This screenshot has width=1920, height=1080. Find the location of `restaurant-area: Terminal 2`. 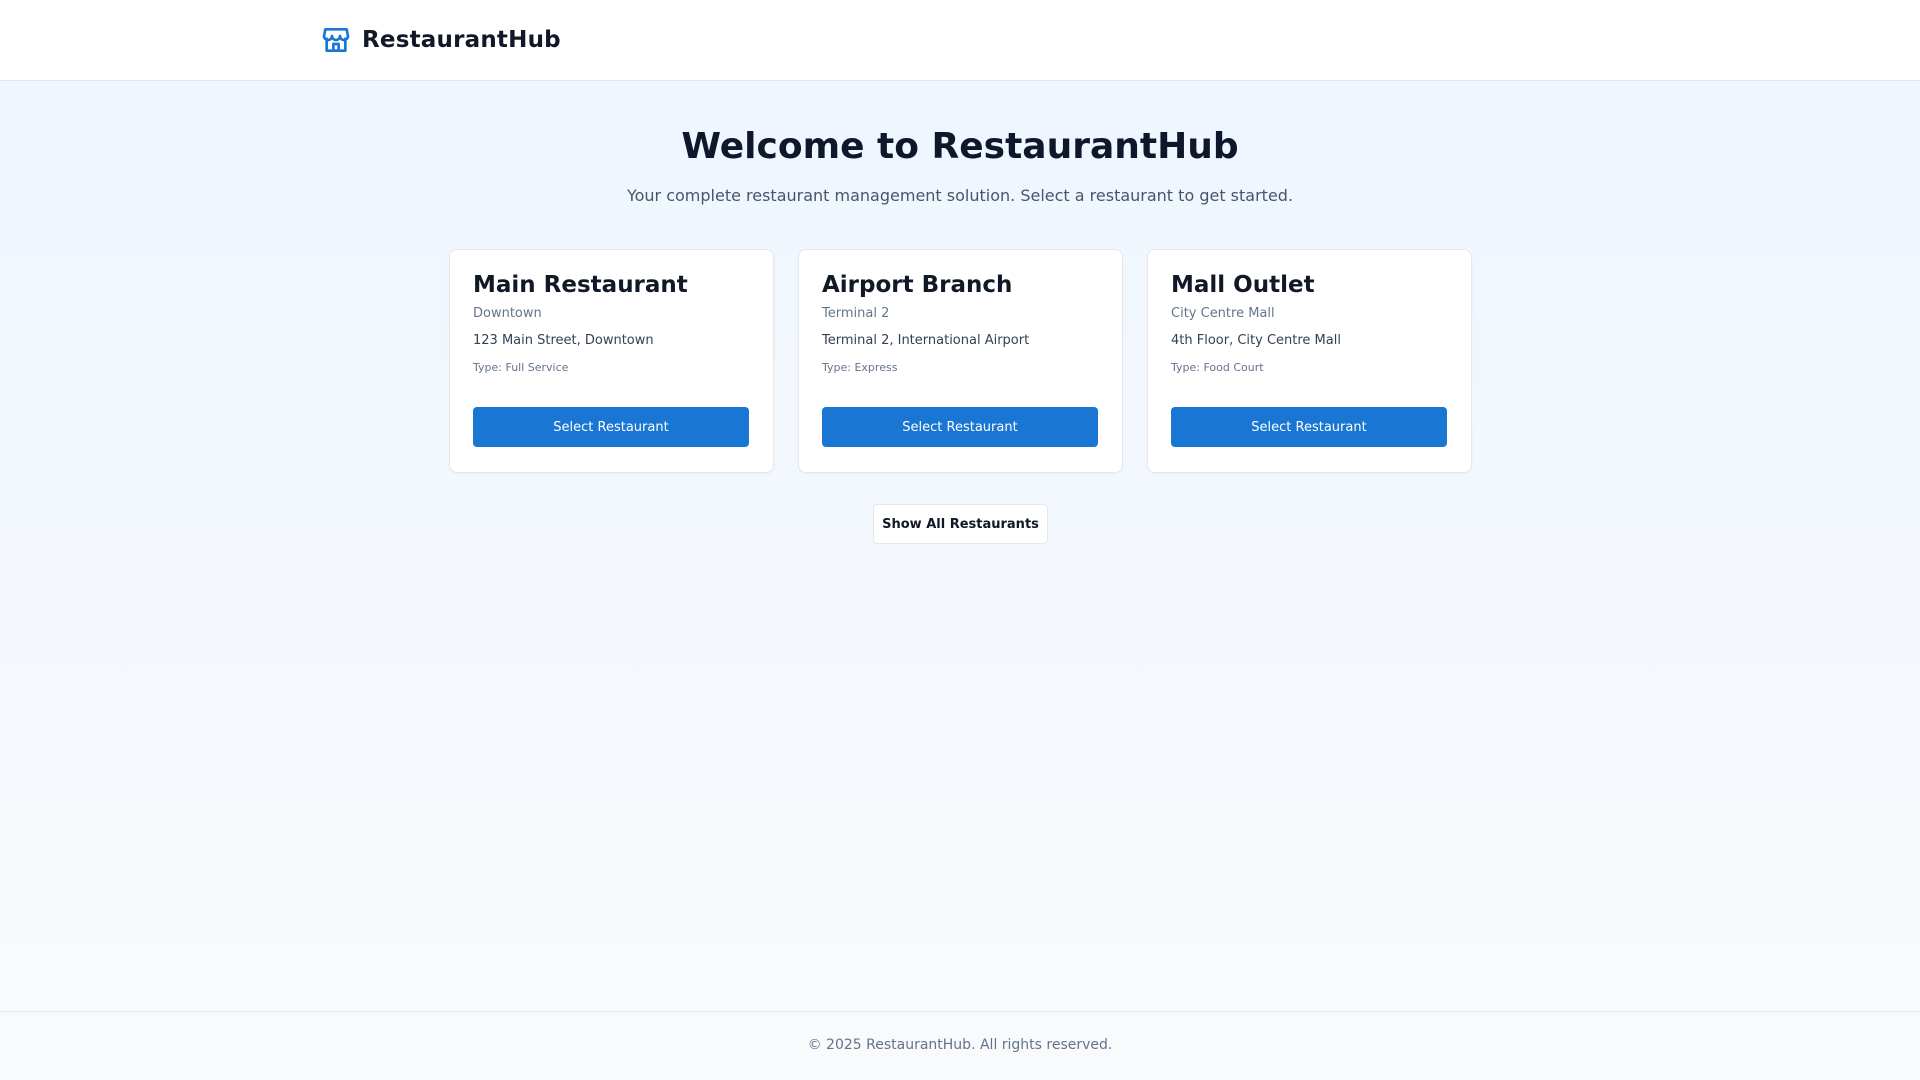

restaurant-area: Terminal 2 is located at coordinates (856, 313).